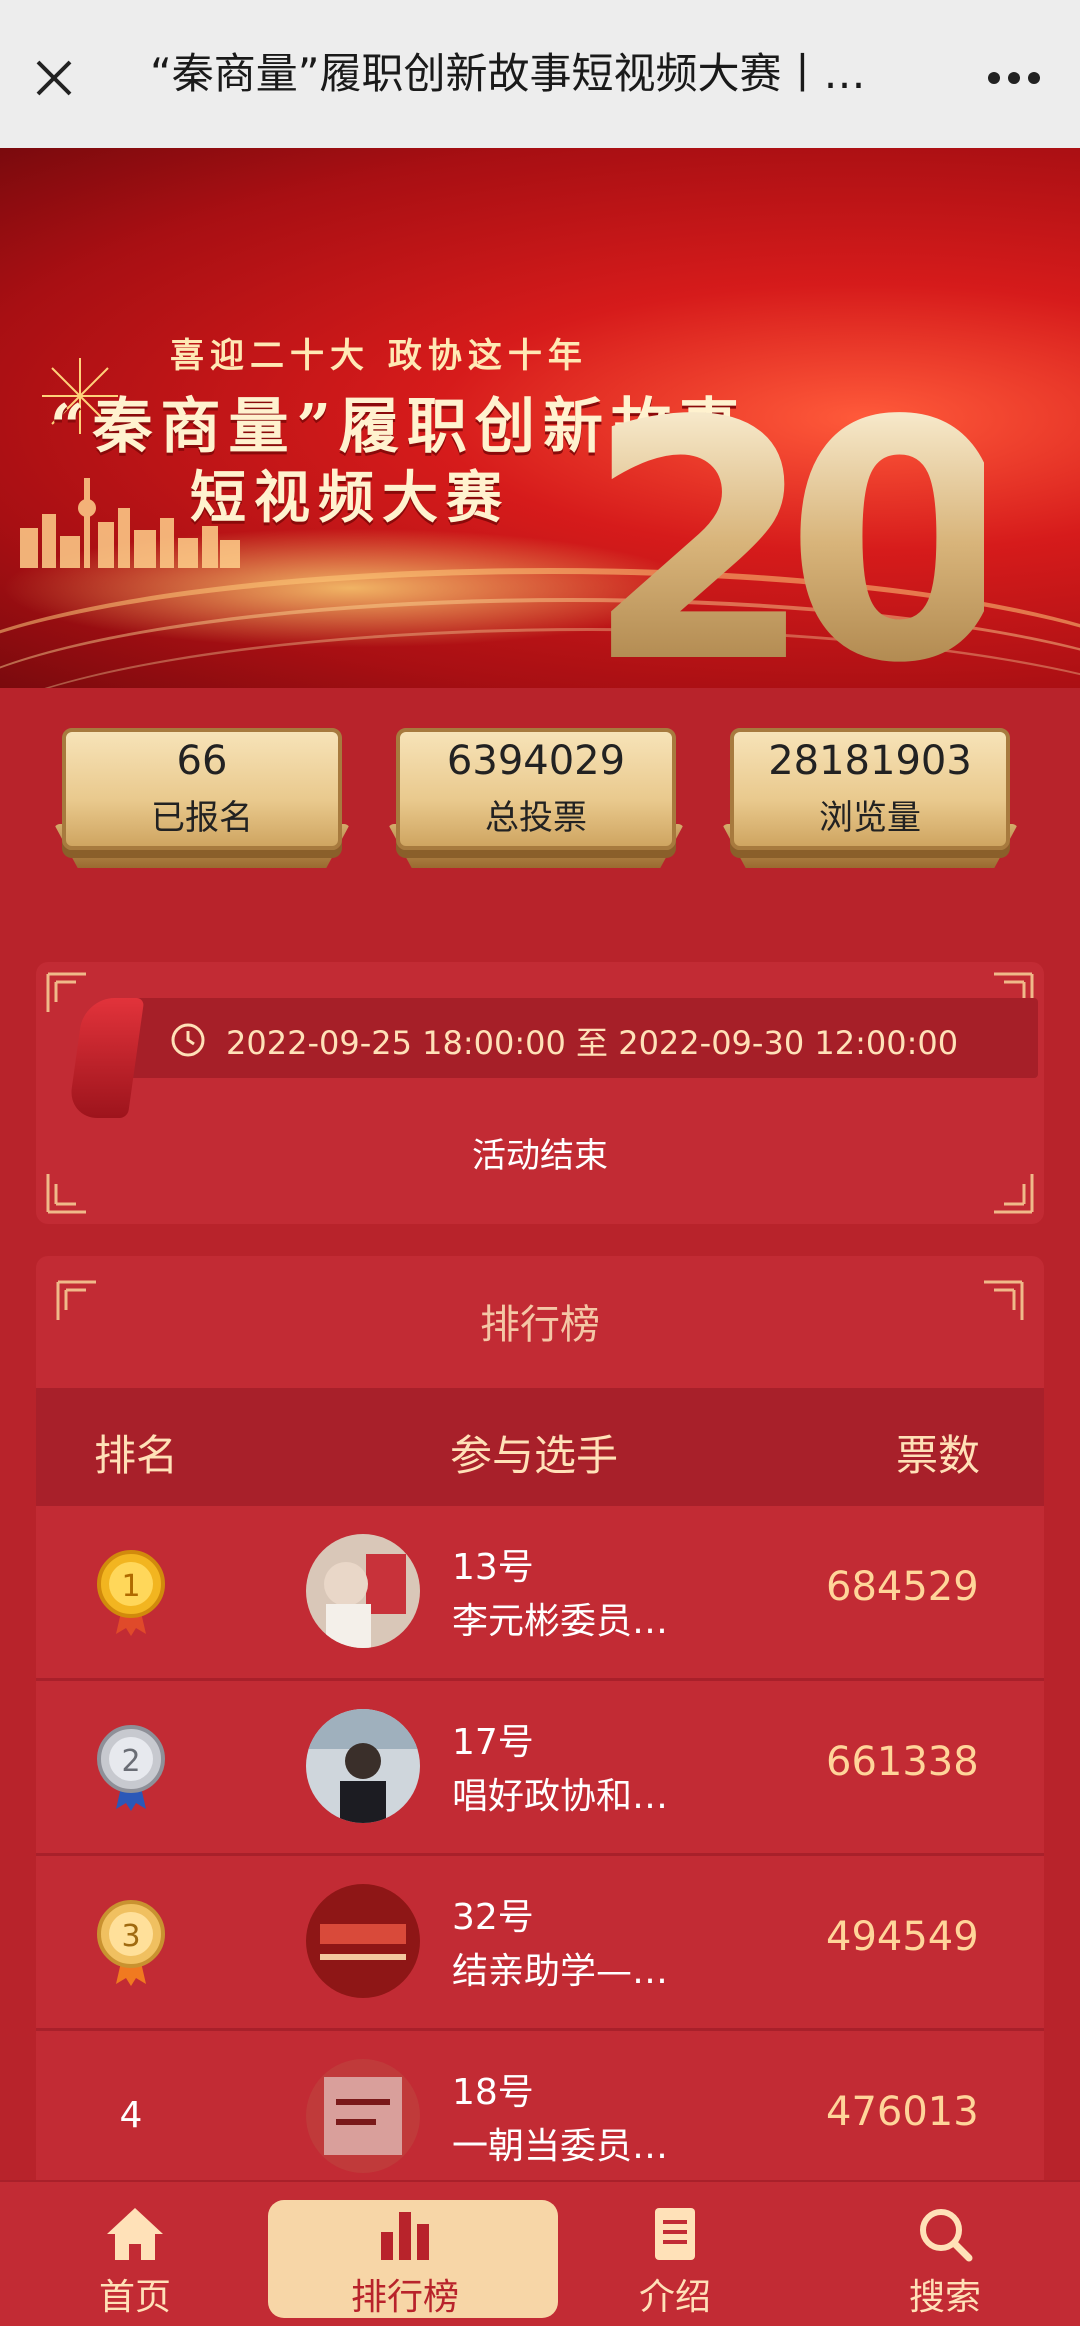 The height and width of the screenshot is (2326, 1080). I want to click on activity-status: 活动结束, so click(540, 1156).